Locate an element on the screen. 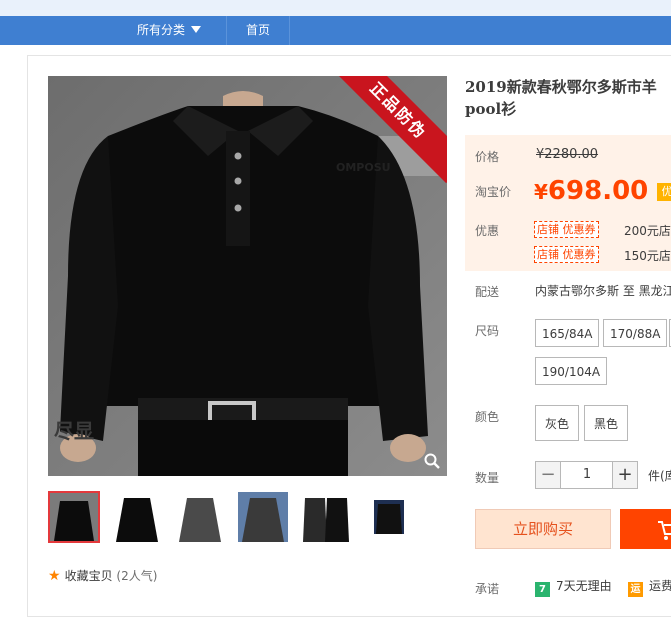  caret-down-icon is located at coordinates (196, 29).